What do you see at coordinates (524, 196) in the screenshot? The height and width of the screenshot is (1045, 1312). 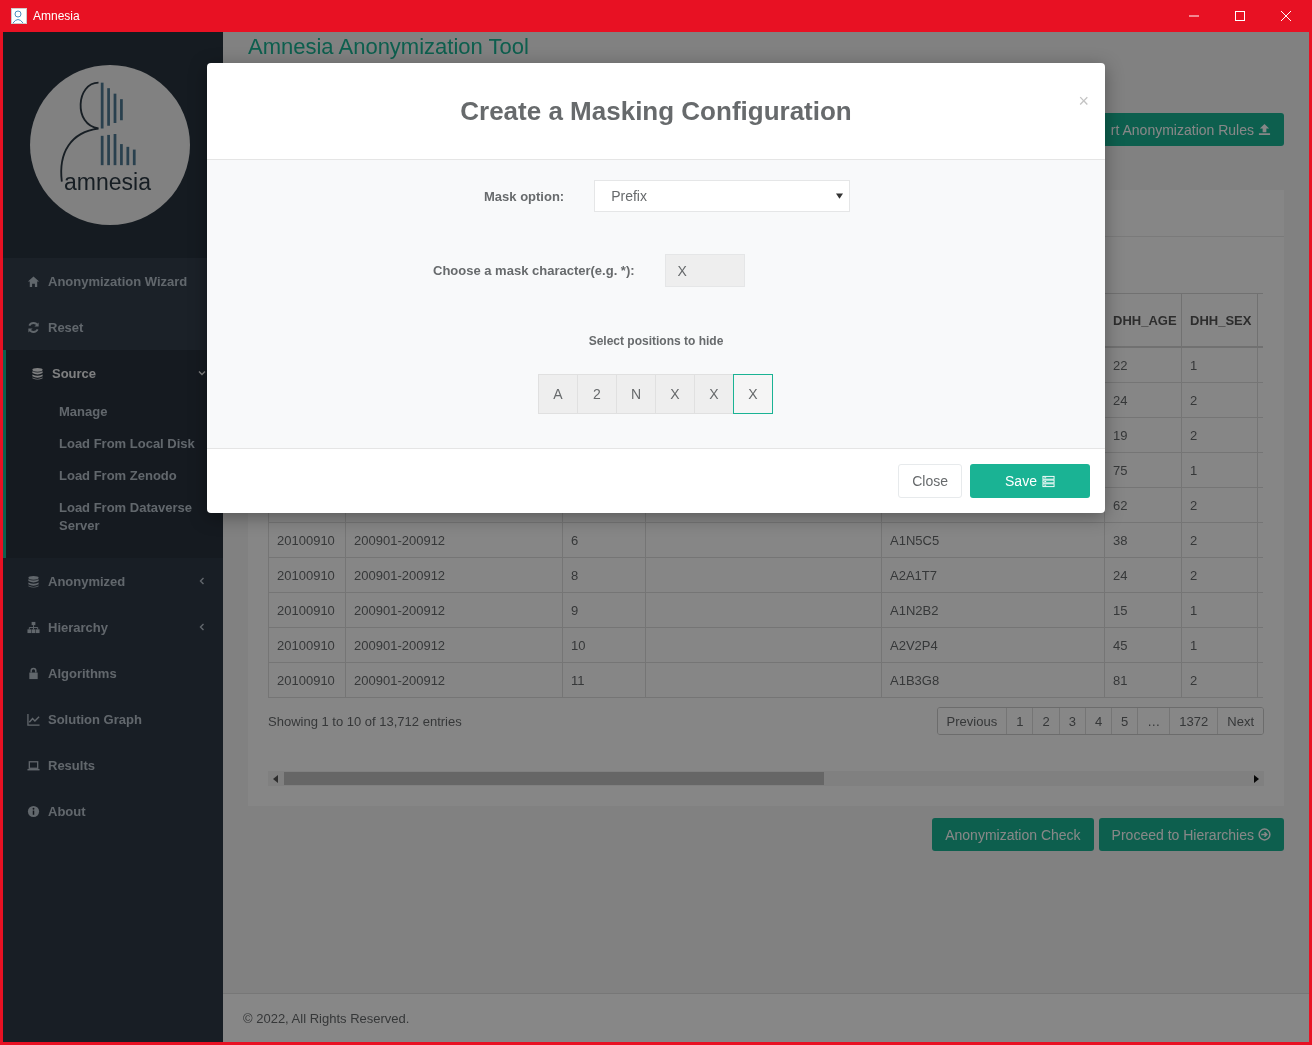 I see `field-label: Mask option:` at bounding box center [524, 196].